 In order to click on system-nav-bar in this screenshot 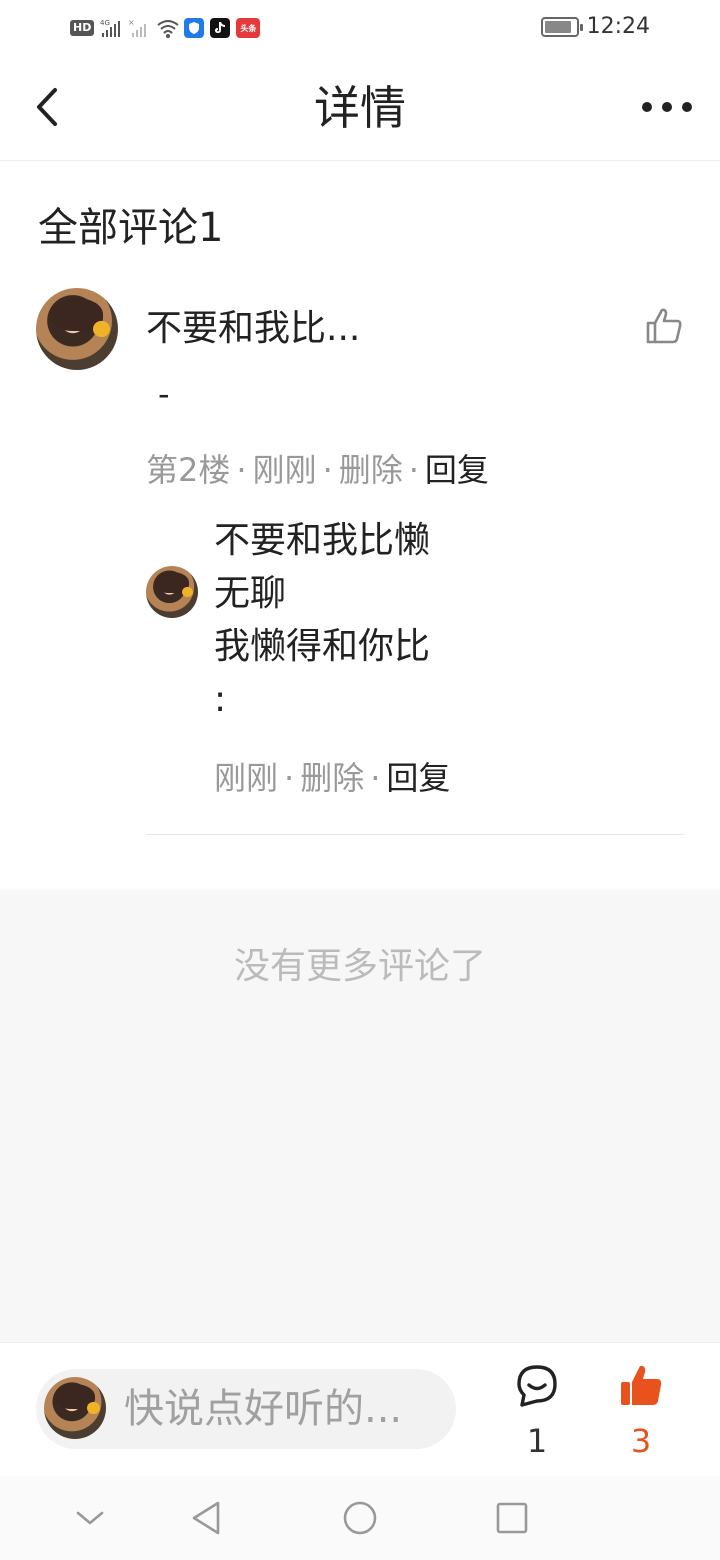, I will do `click(360, 1518)`.